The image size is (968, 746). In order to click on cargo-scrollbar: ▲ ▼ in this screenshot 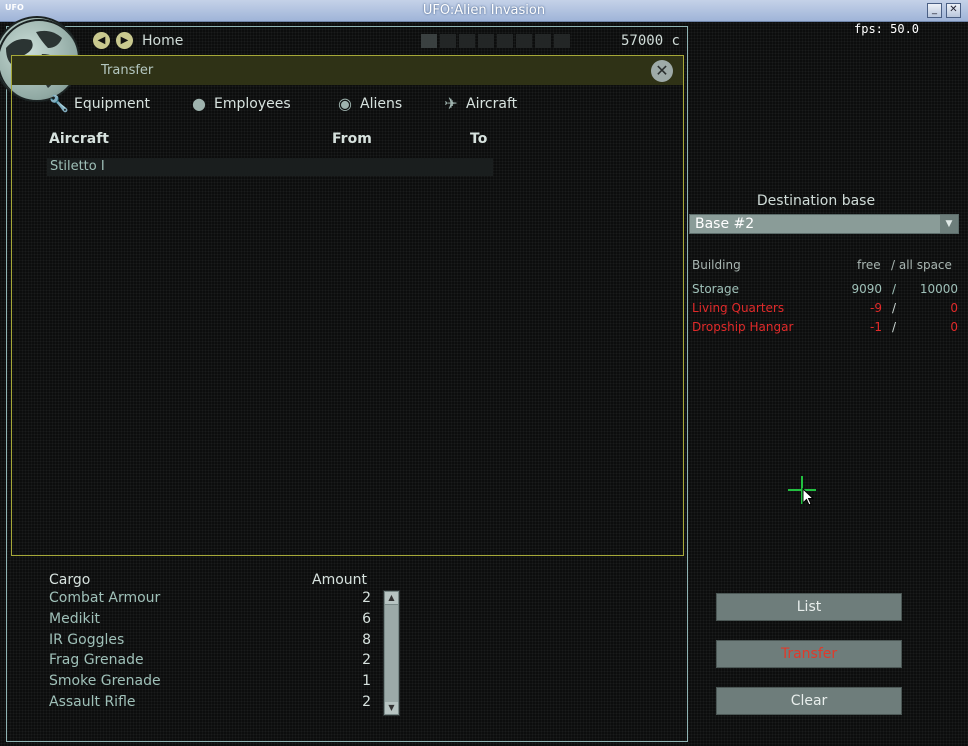, I will do `click(391, 653)`.